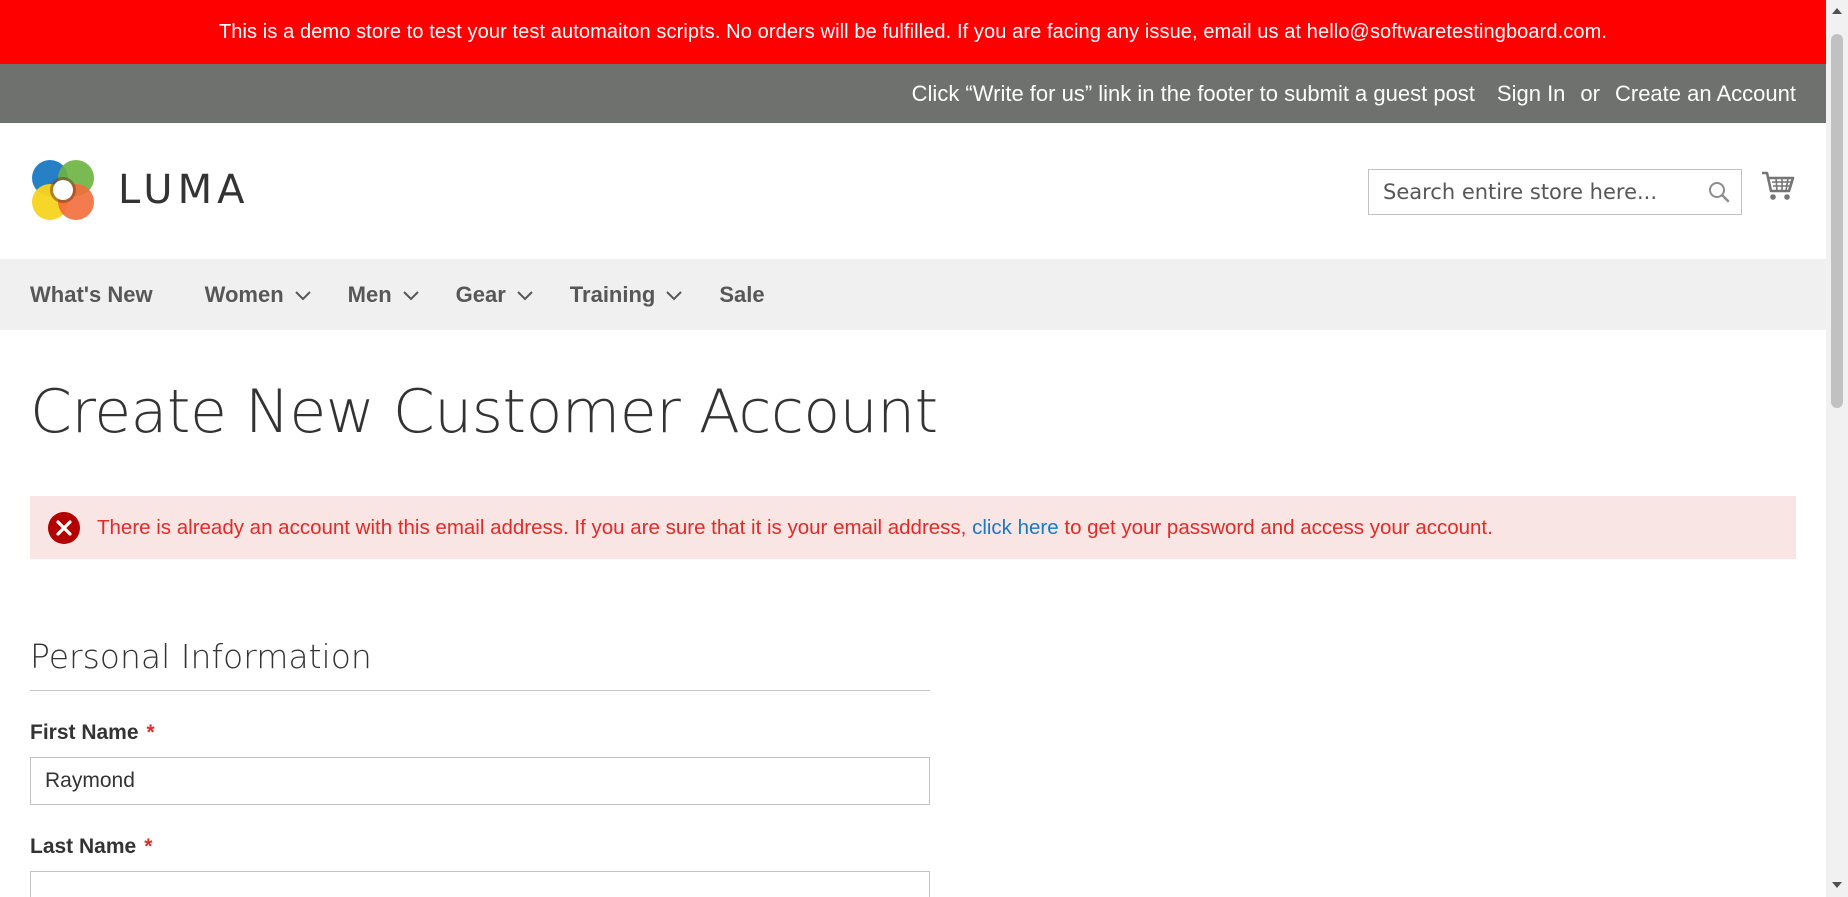 This screenshot has width=1848, height=897. What do you see at coordinates (480, 294) in the screenshot?
I see `nav-item-label: Gear` at bounding box center [480, 294].